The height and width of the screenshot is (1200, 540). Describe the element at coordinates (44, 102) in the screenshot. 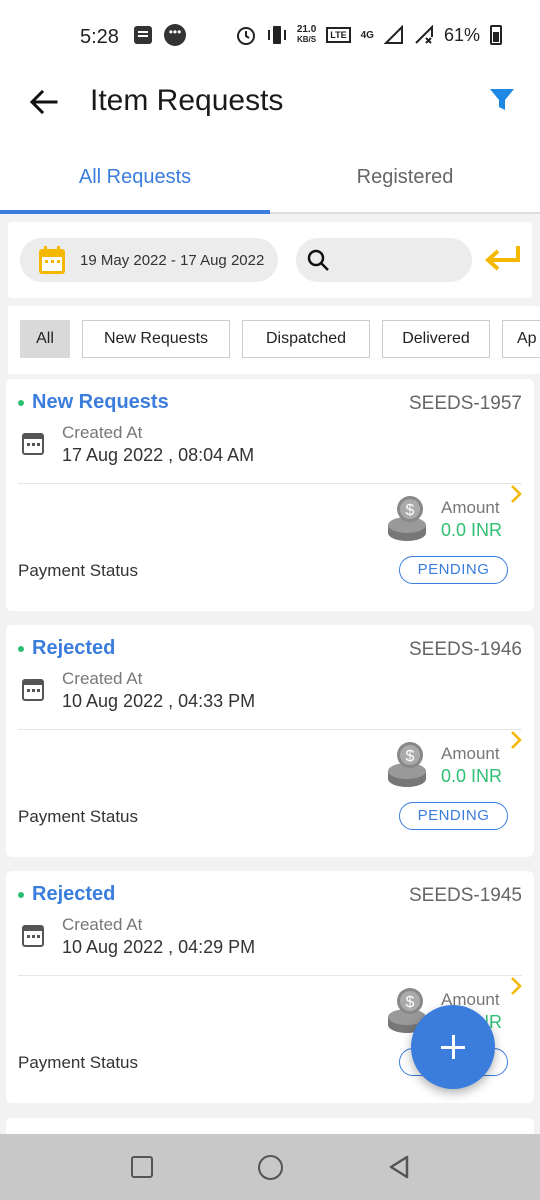

I see `back-arrow-icon` at that location.